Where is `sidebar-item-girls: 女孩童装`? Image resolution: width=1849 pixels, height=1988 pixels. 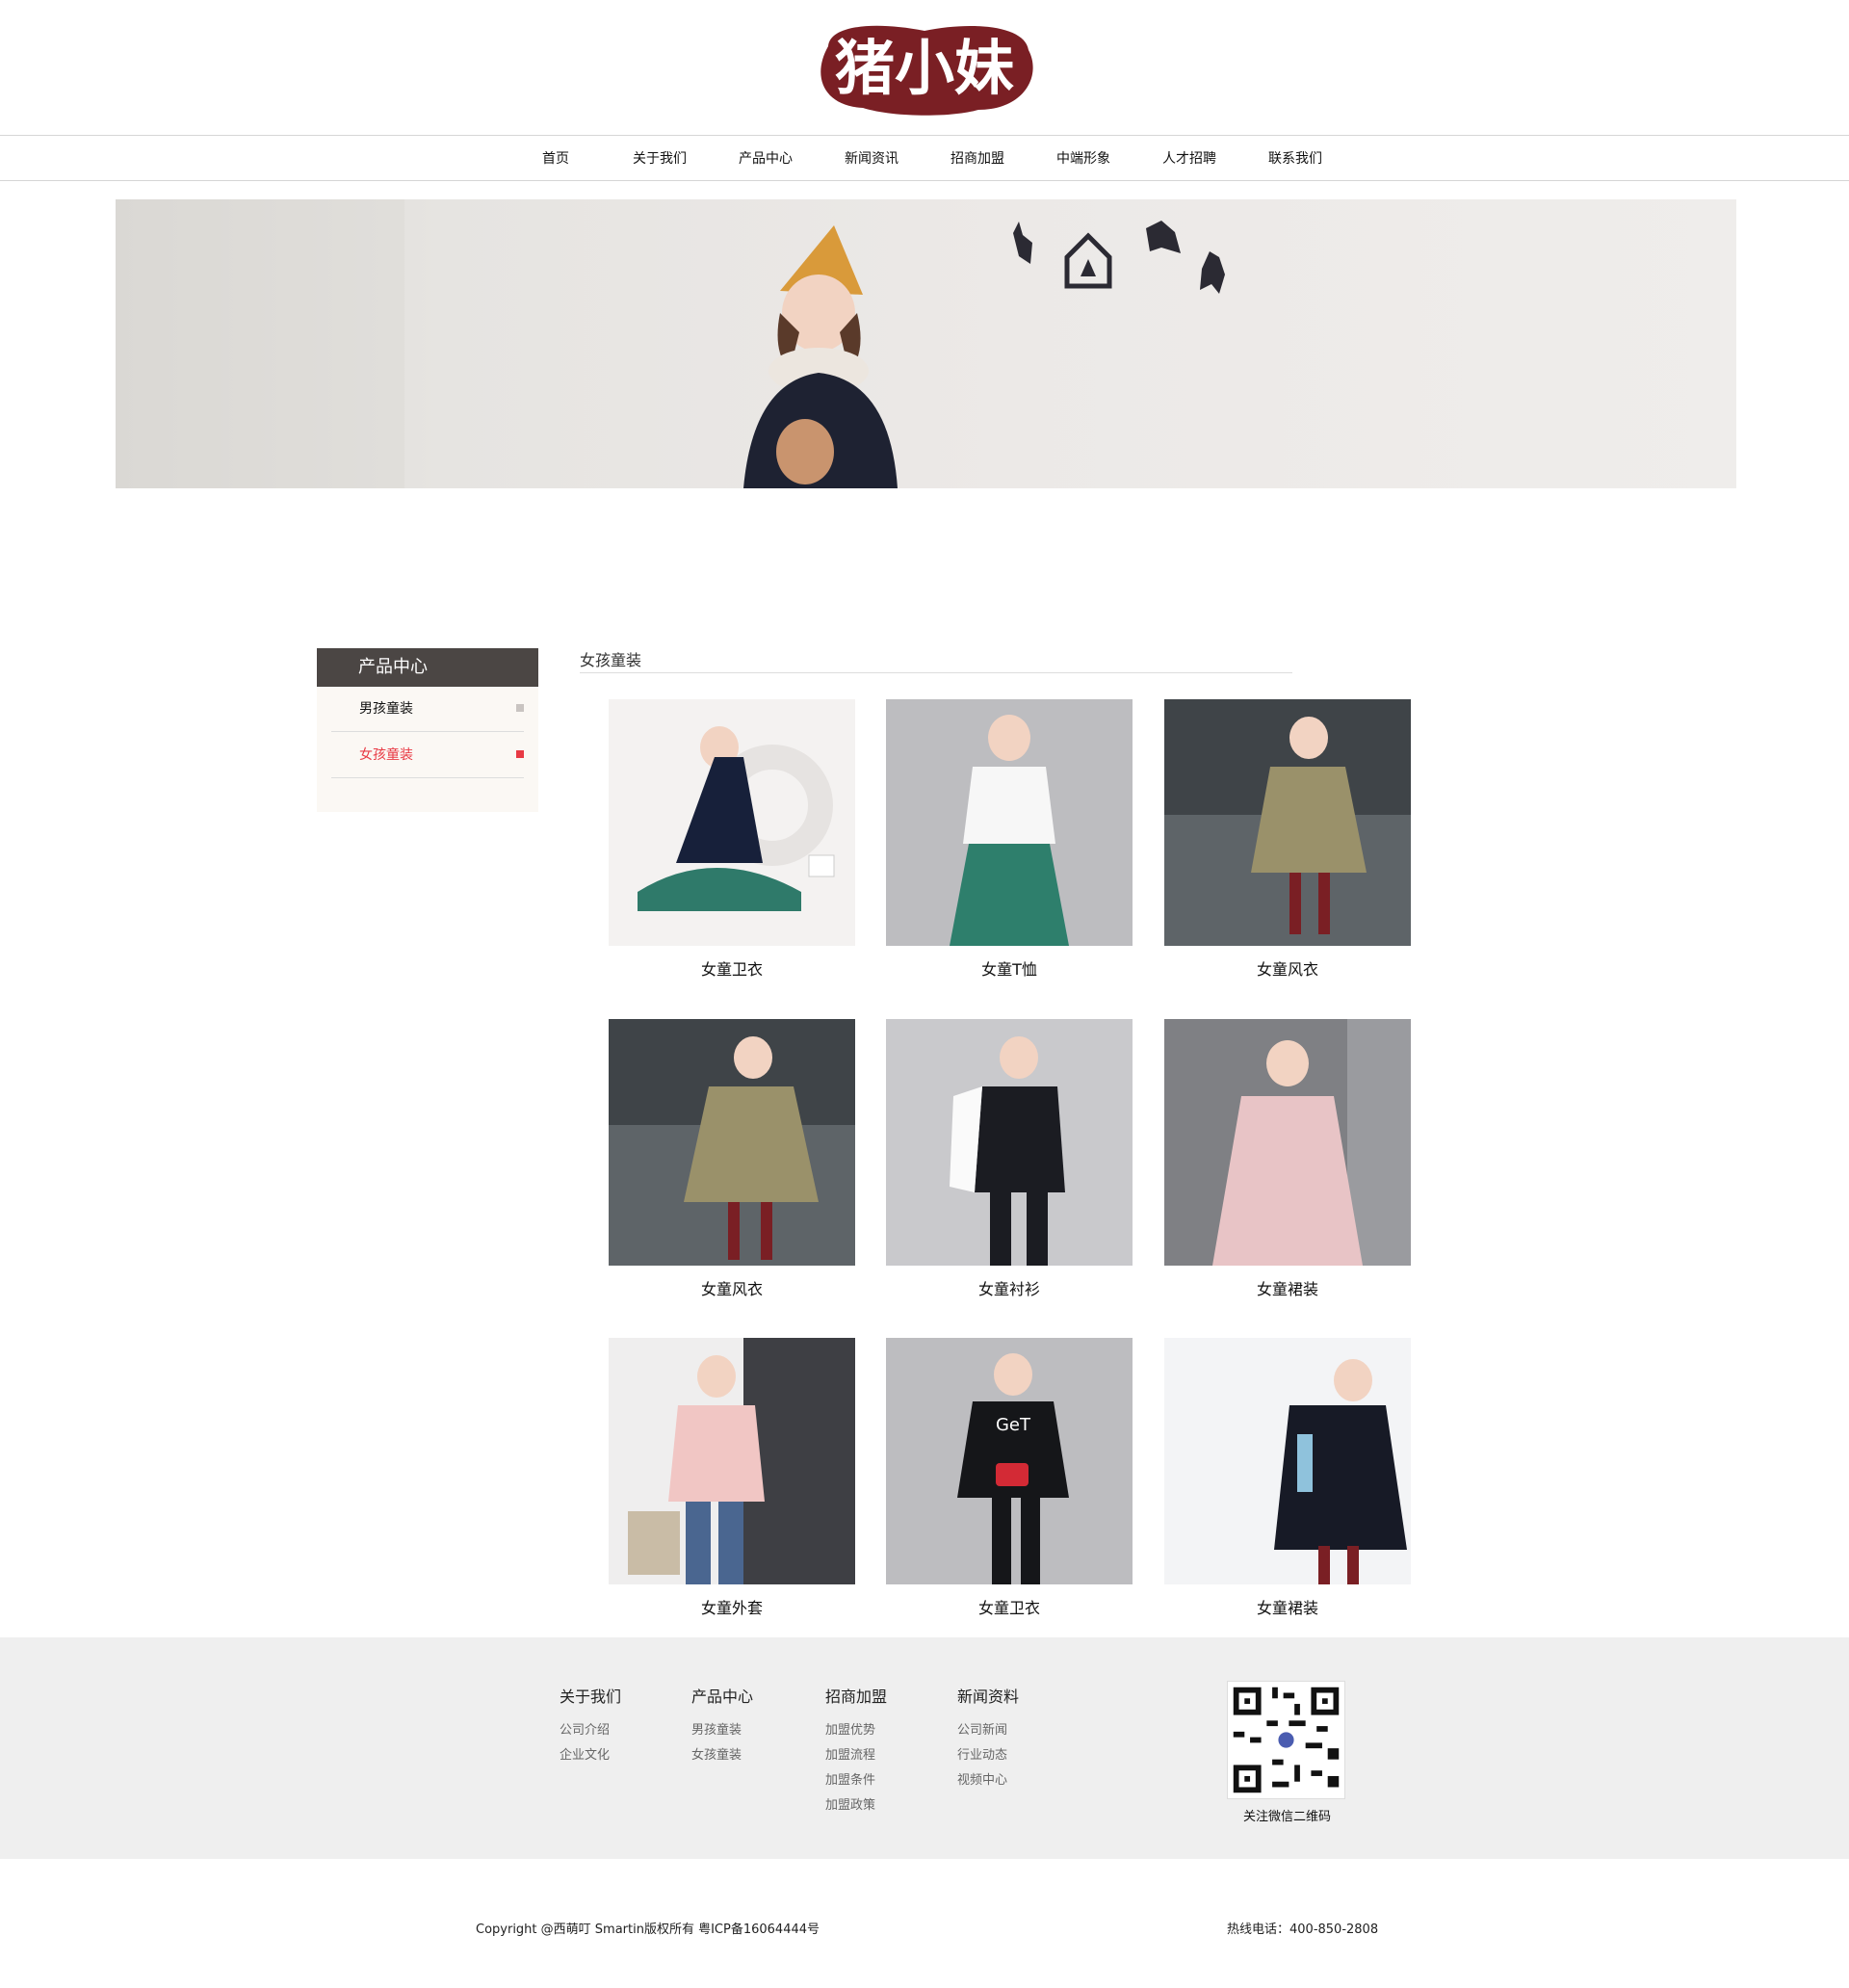
sidebar-item-girls: 女孩童装 is located at coordinates (427, 755).